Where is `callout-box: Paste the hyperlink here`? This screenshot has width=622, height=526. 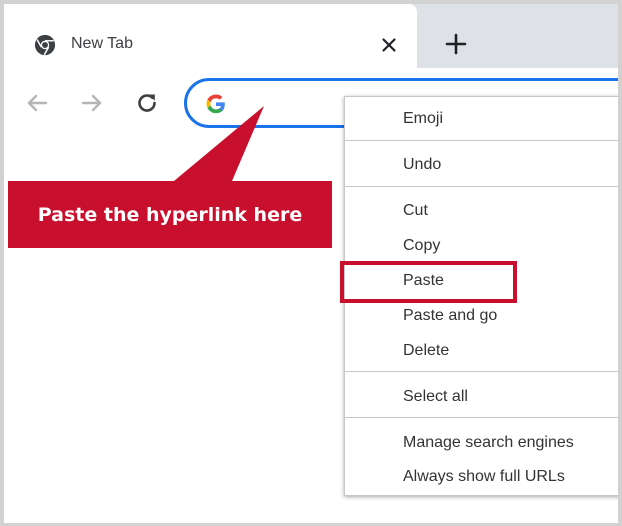
callout-box: Paste the hyperlink here is located at coordinates (170, 214).